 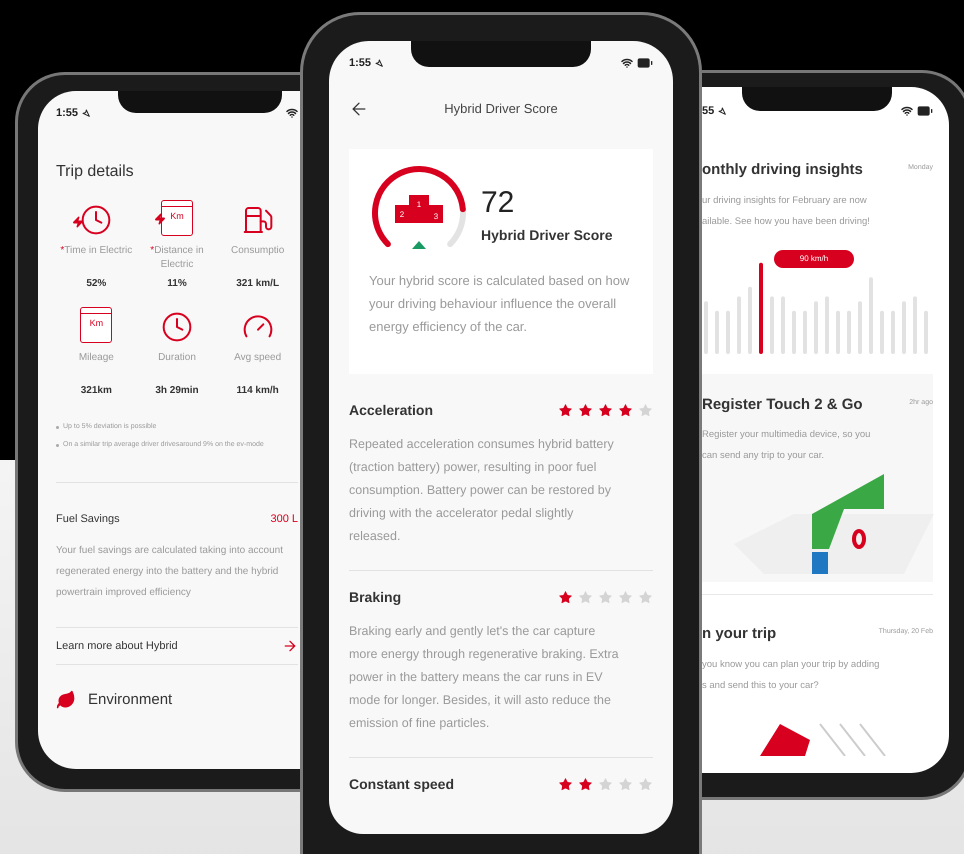 I want to click on feed-text: s and send this to your car?, so click(x=761, y=685).